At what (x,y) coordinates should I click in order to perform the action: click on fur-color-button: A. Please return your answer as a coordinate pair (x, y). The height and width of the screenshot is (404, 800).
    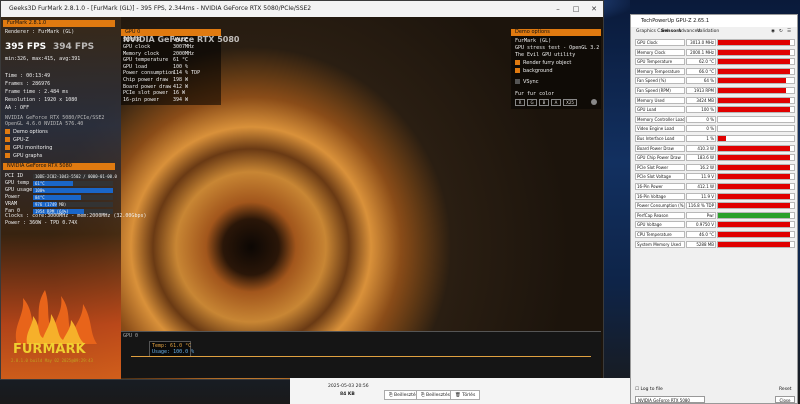
    Looking at the image, I should click on (556, 102).